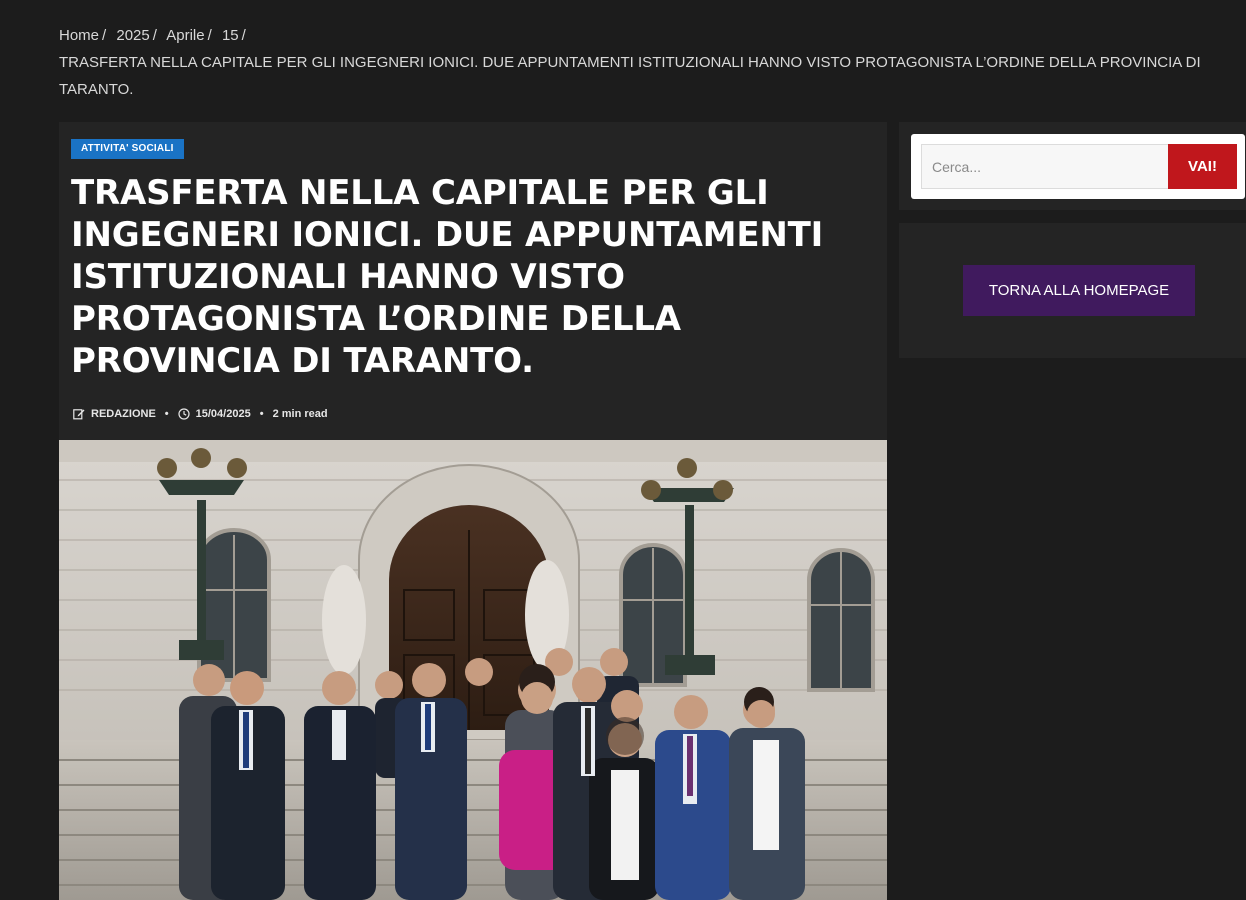 The height and width of the screenshot is (900, 1246). Describe the element at coordinates (79, 414) in the screenshot. I see `edit-icon` at that location.